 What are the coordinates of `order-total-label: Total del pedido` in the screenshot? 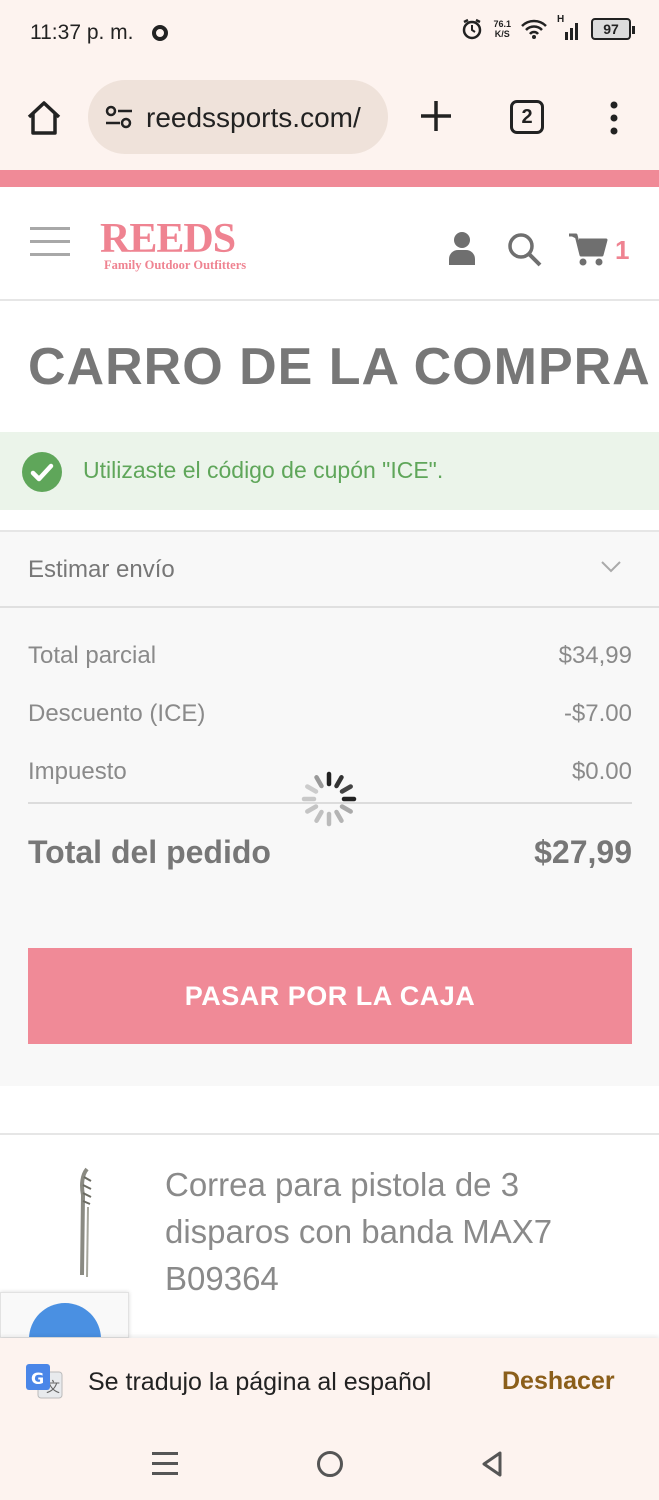 It's located at (149, 852).